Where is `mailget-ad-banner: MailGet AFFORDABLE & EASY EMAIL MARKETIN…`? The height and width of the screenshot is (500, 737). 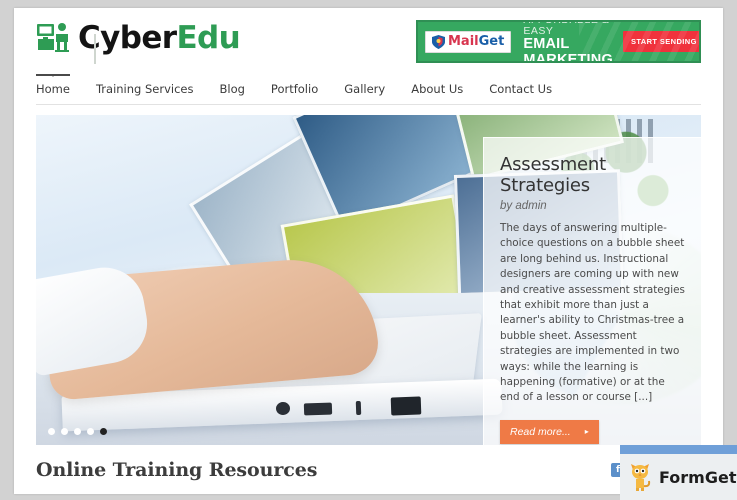 mailget-ad-banner: MailGet AFFORDABLE & EASY EMAIL MARKETIN… is located at coordinates (558, 41).